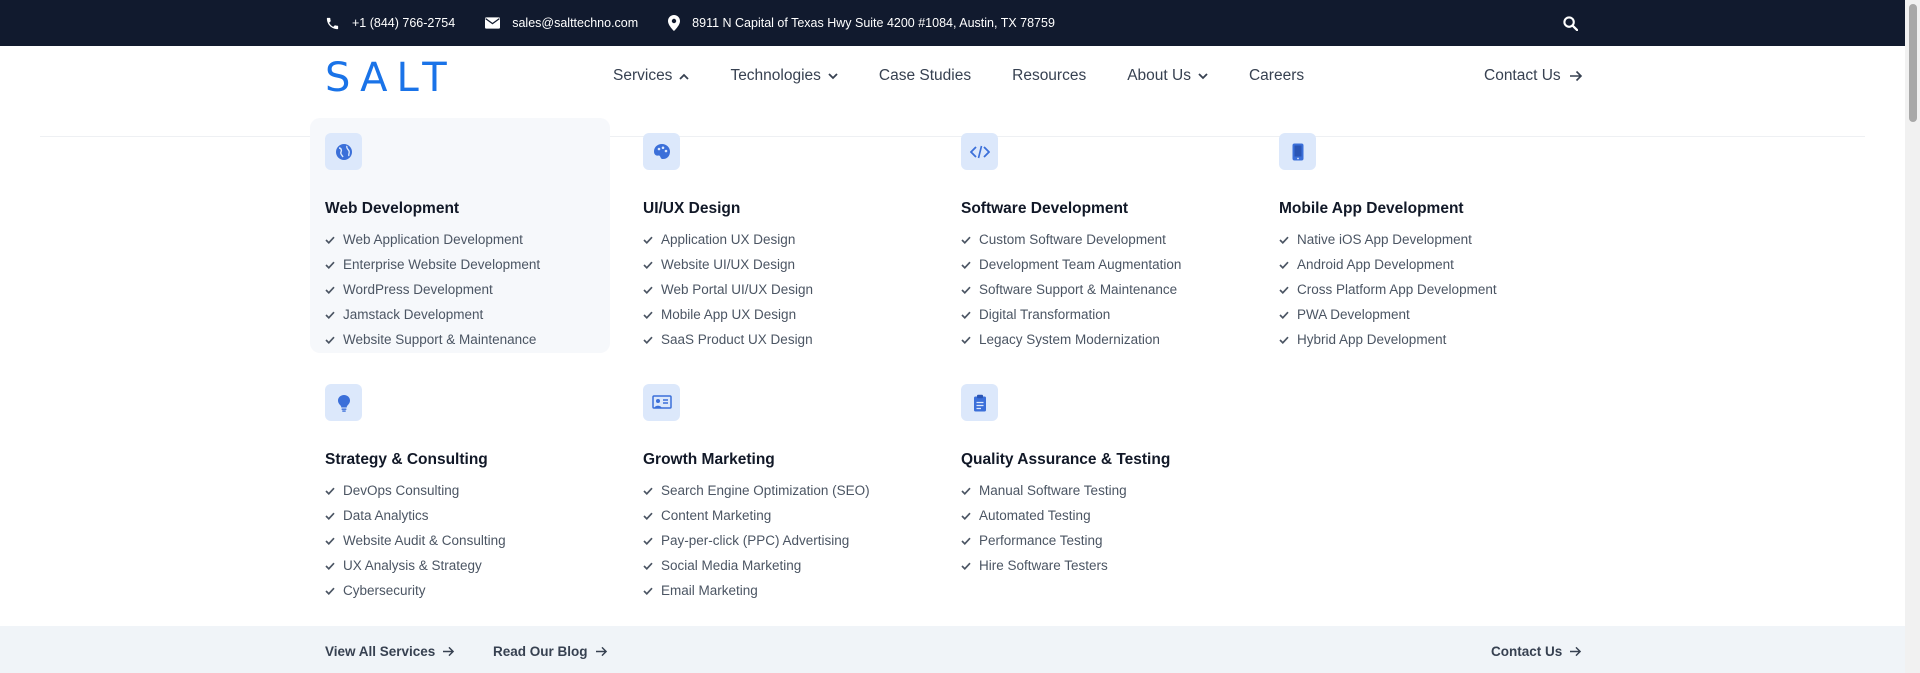 The image size is (1920, 673). I want to click on service-link: Android App Development, so click(1388, 264).